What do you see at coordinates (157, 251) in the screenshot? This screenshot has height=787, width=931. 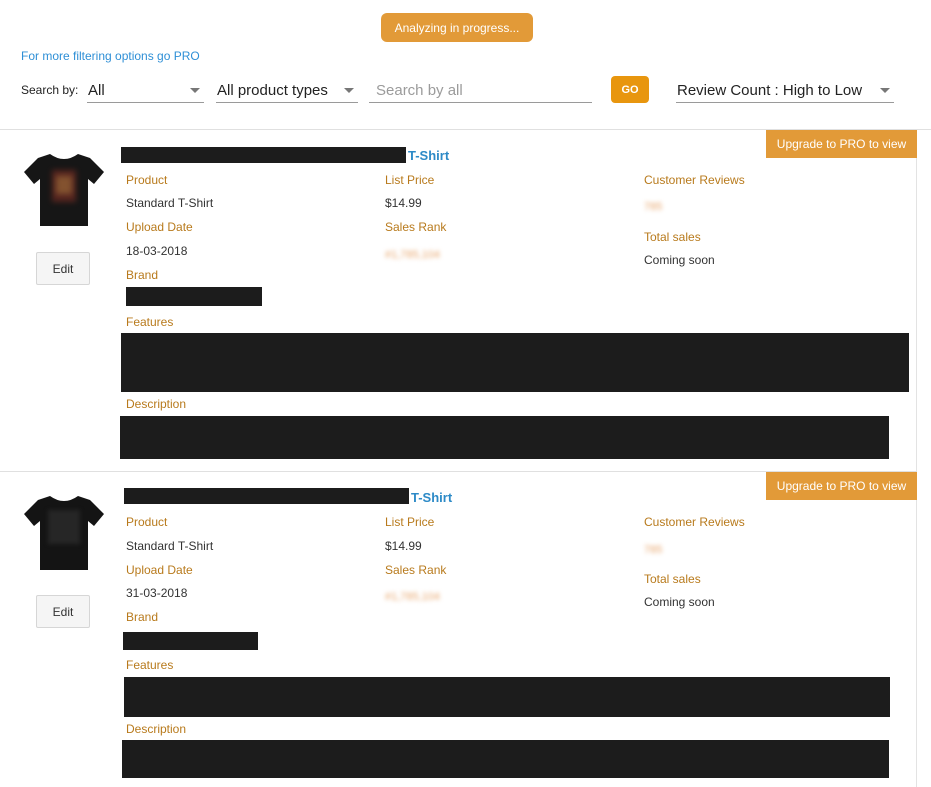 I see `upload-date-value: 18-03-2018` at bounding box center [157, 251].